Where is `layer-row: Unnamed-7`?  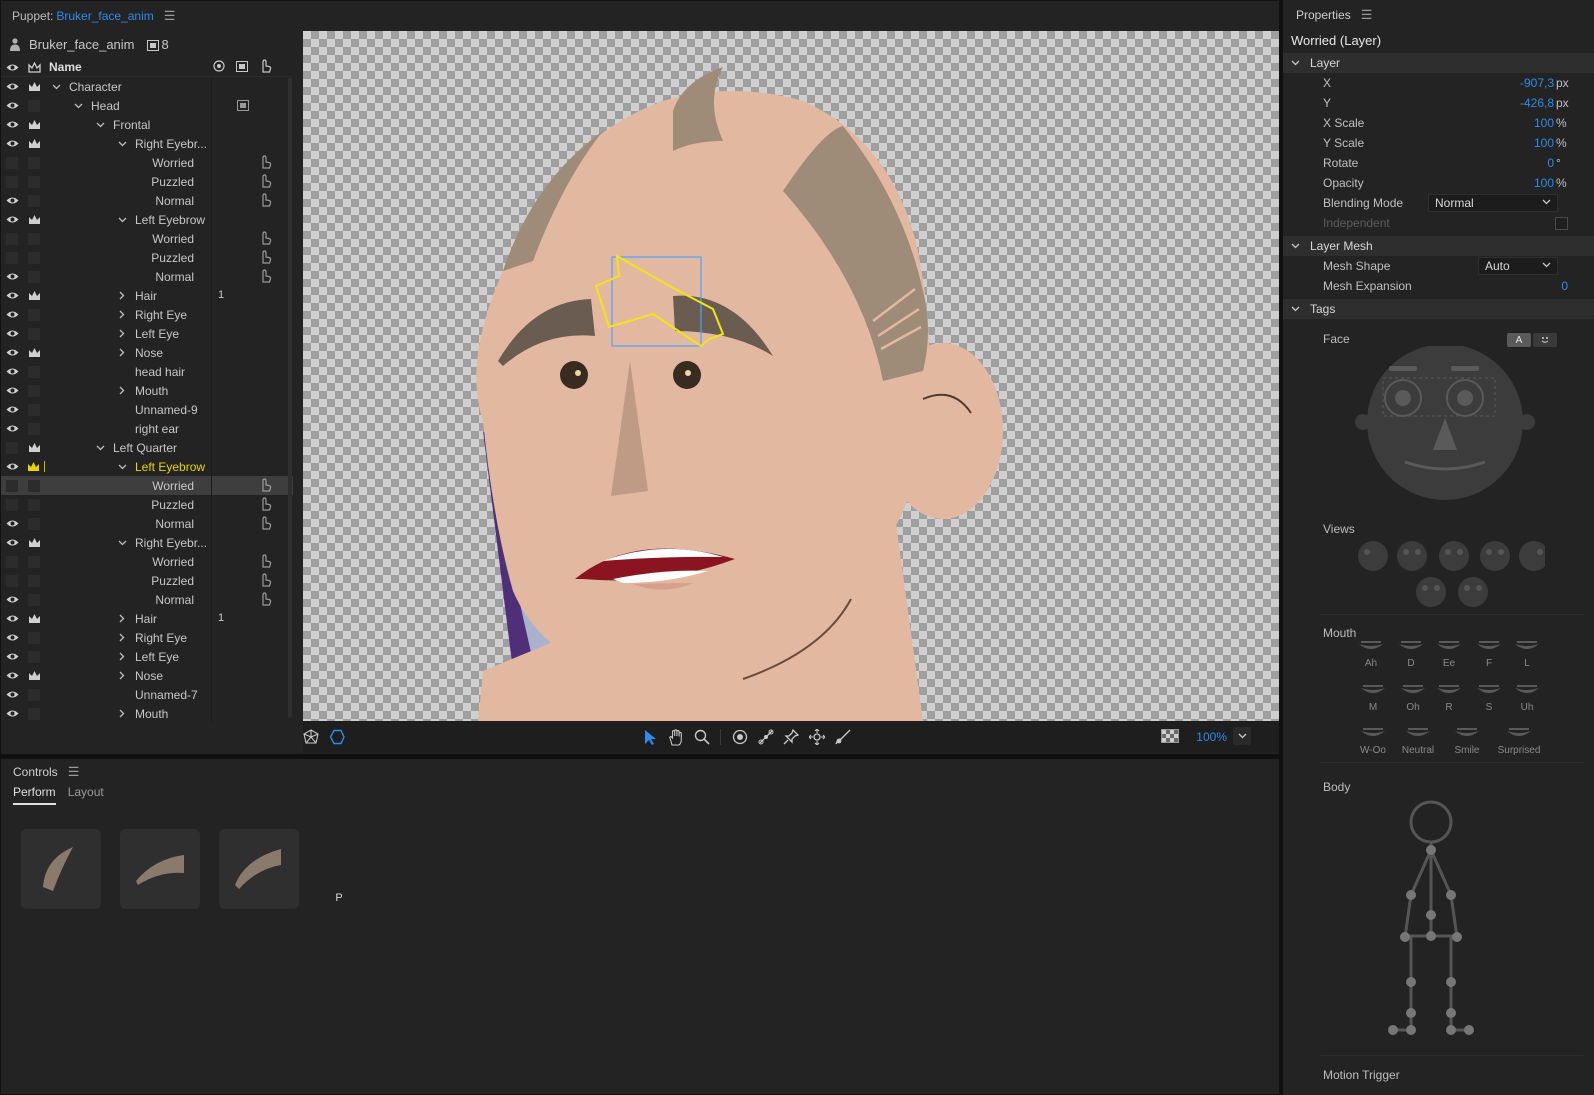
layer-row: Unnamed-7 is located at coordinates (147, 694).